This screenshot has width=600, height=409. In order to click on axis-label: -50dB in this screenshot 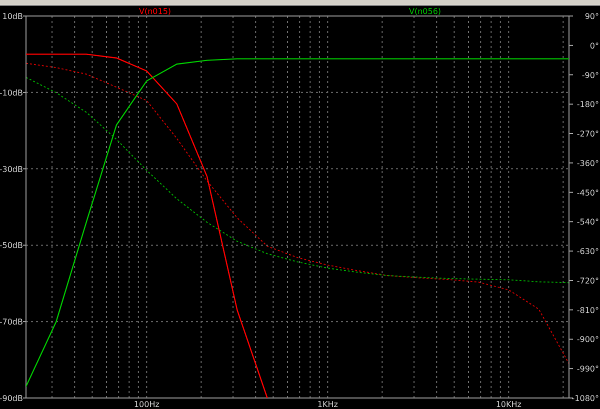, I will do `click(11, 245)`.